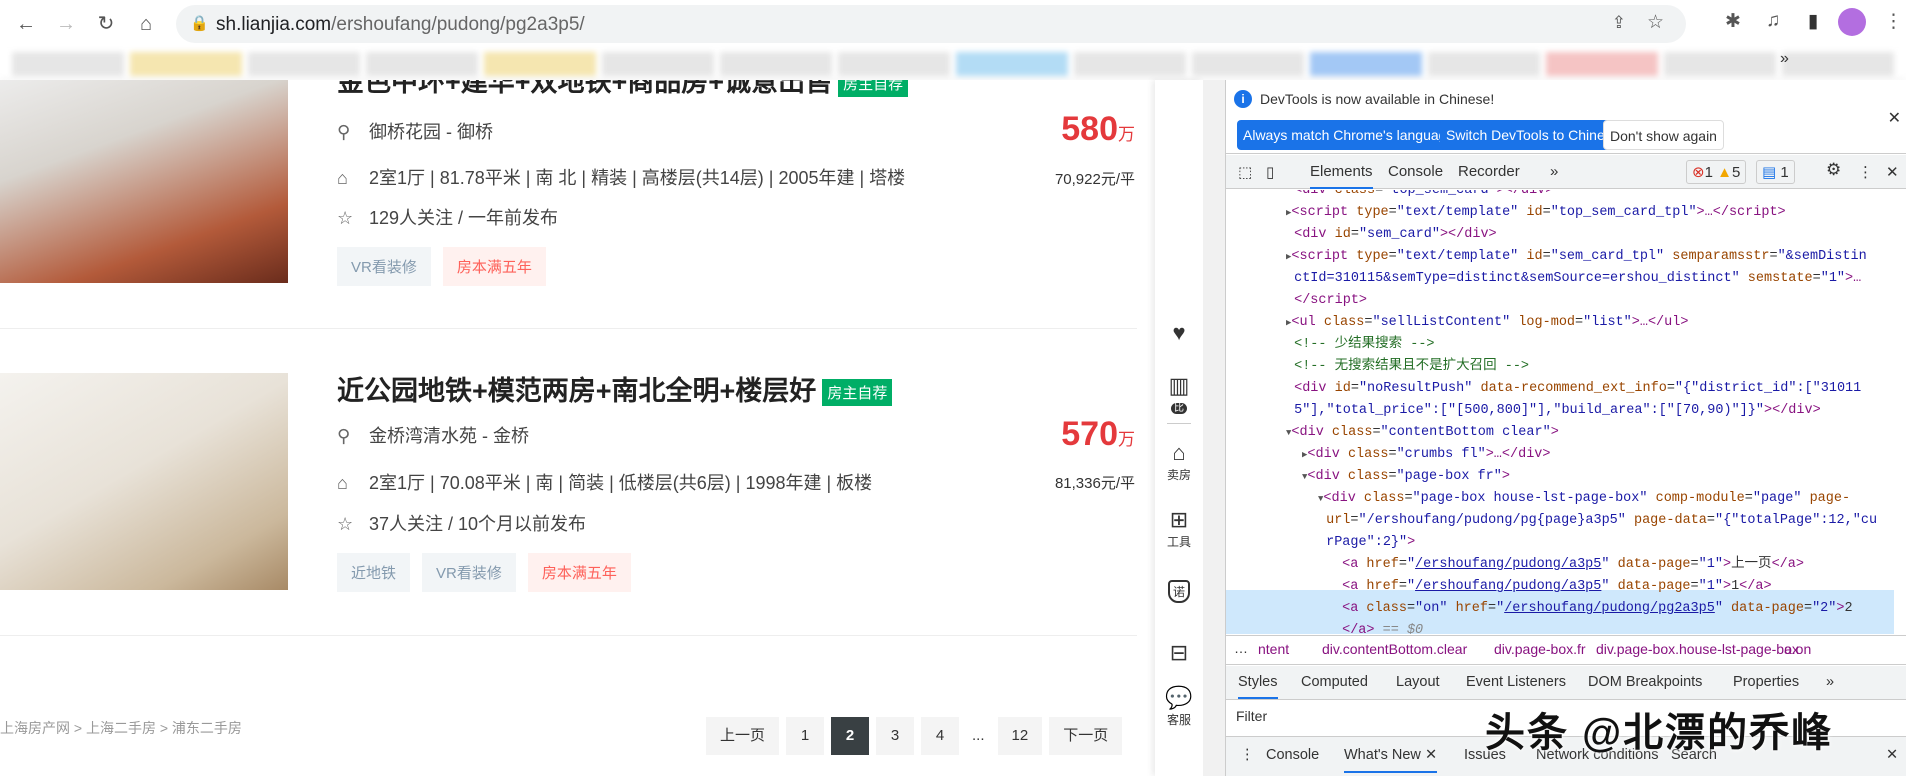 The width and height of the screenshot is (1906, 776). Describe the element at coordinates (121, 728) in the screenshot. I see `breadcrumb: 上海房产网 > 上海二手房 > 浦东二手房` at that location.